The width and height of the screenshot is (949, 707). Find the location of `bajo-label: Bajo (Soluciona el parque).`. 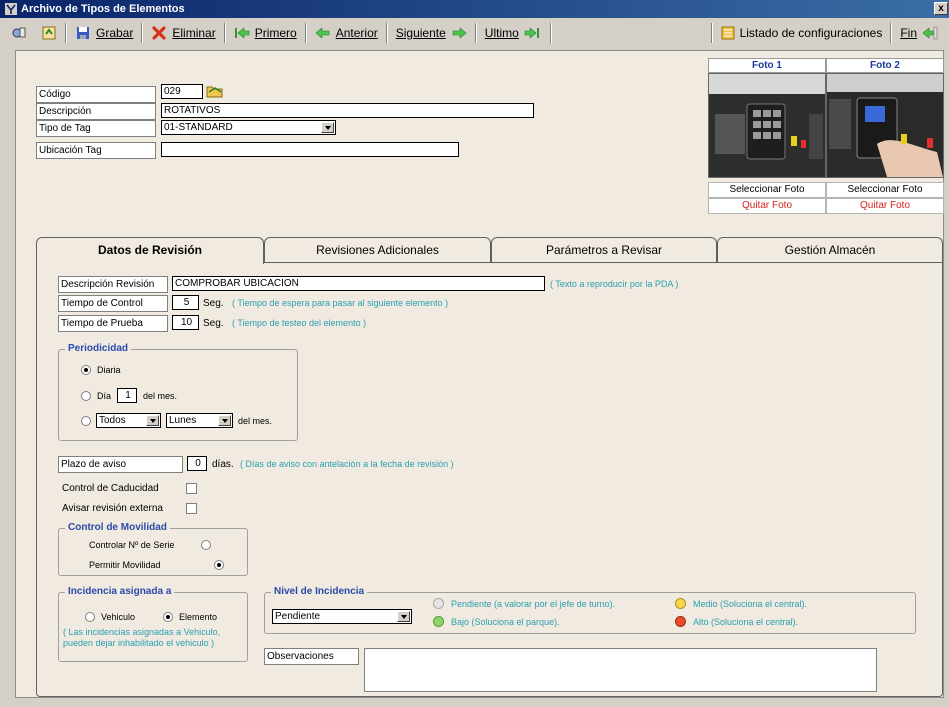

bajo-label: Bajo (Soluciona el parque). is located at coordinates (505, 621).